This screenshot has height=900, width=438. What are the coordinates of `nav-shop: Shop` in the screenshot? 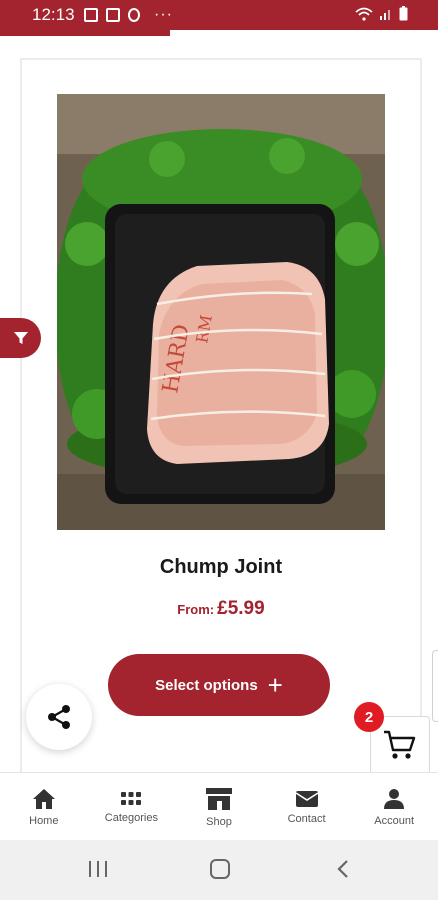 It's located at (219, 807).